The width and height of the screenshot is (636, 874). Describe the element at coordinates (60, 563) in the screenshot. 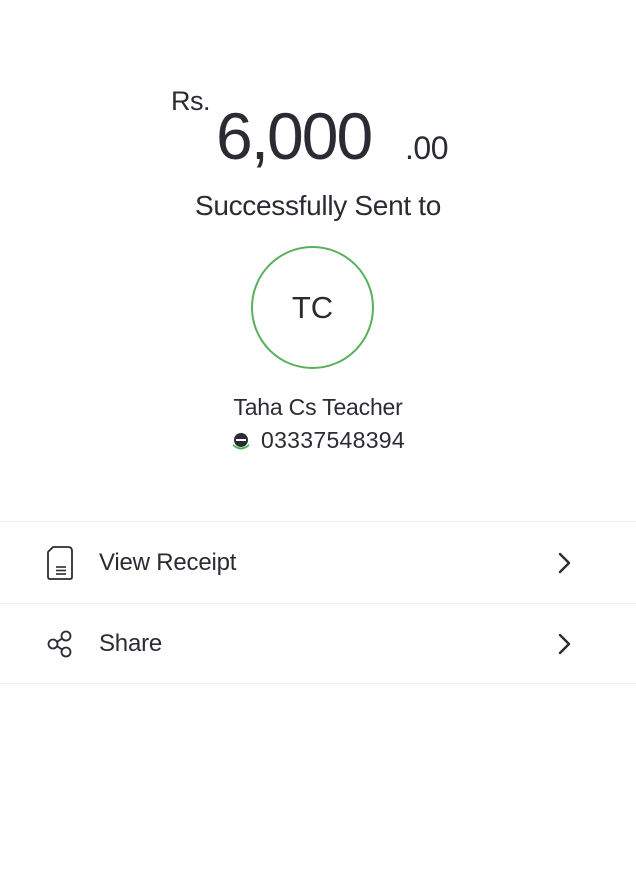

I see `receipt-icon` at that location.